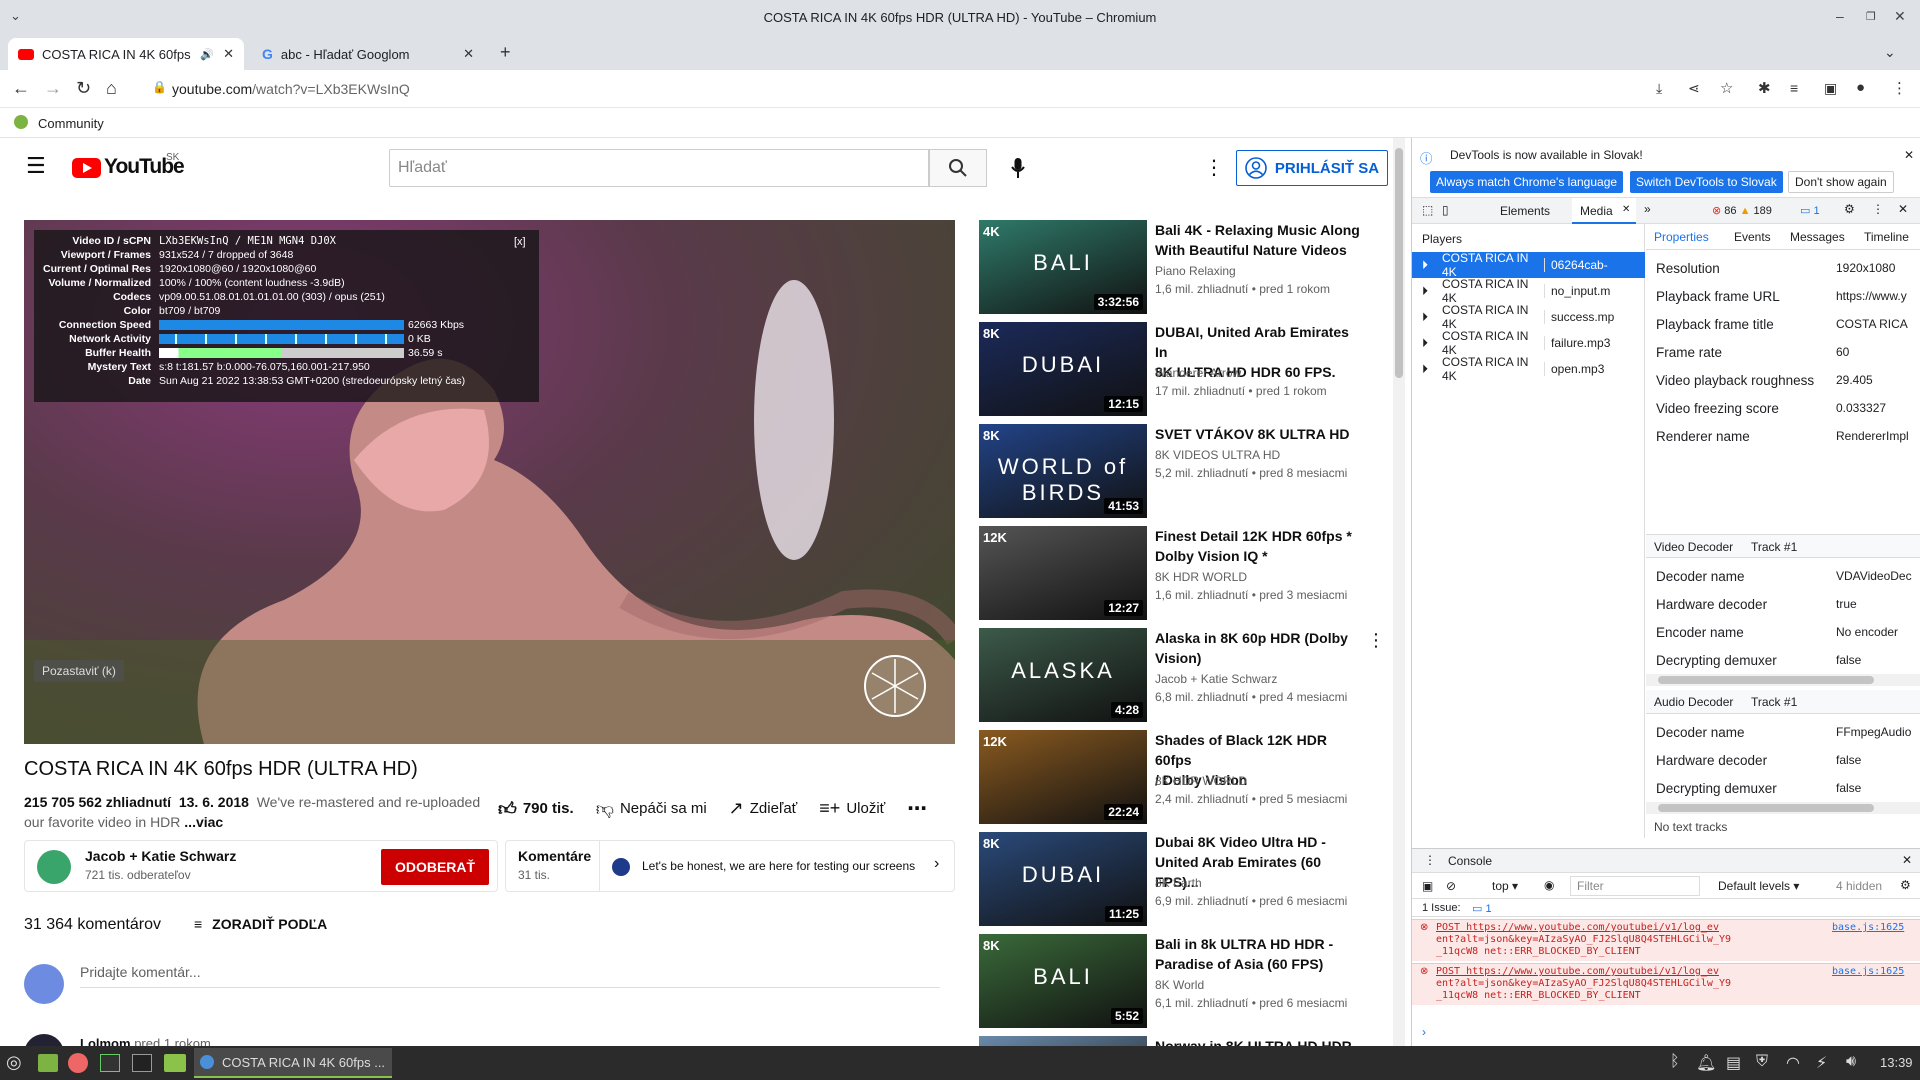  What do you see at coordinates (1217, 455) in the screenshot?
I see `recommendation-channel: 8K VIDEOS ULTRA HD` at bounding box center [1217, 455].